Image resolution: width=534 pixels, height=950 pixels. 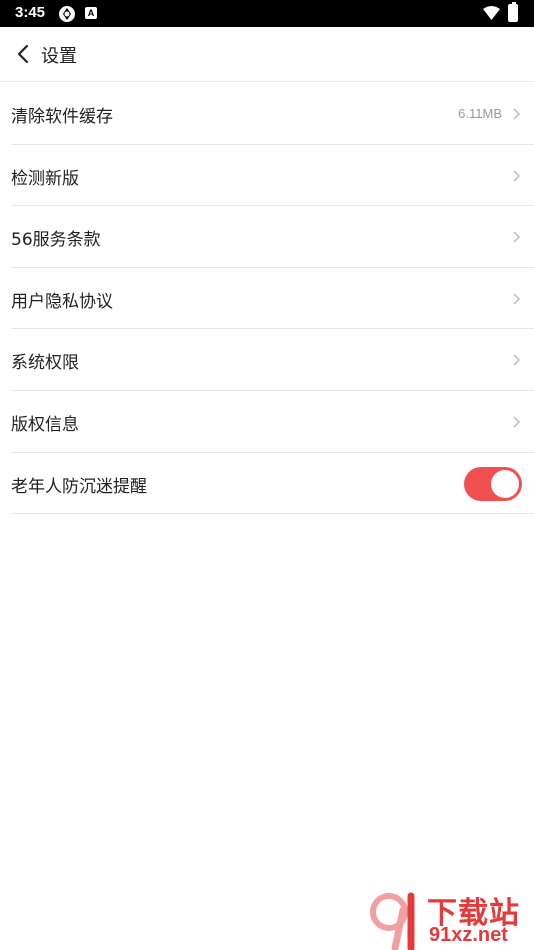 What do you see at coordinates (45, 424) in the screenshot?
I see `settings-item-label: 版权信息` at bounding box center [45, 424].